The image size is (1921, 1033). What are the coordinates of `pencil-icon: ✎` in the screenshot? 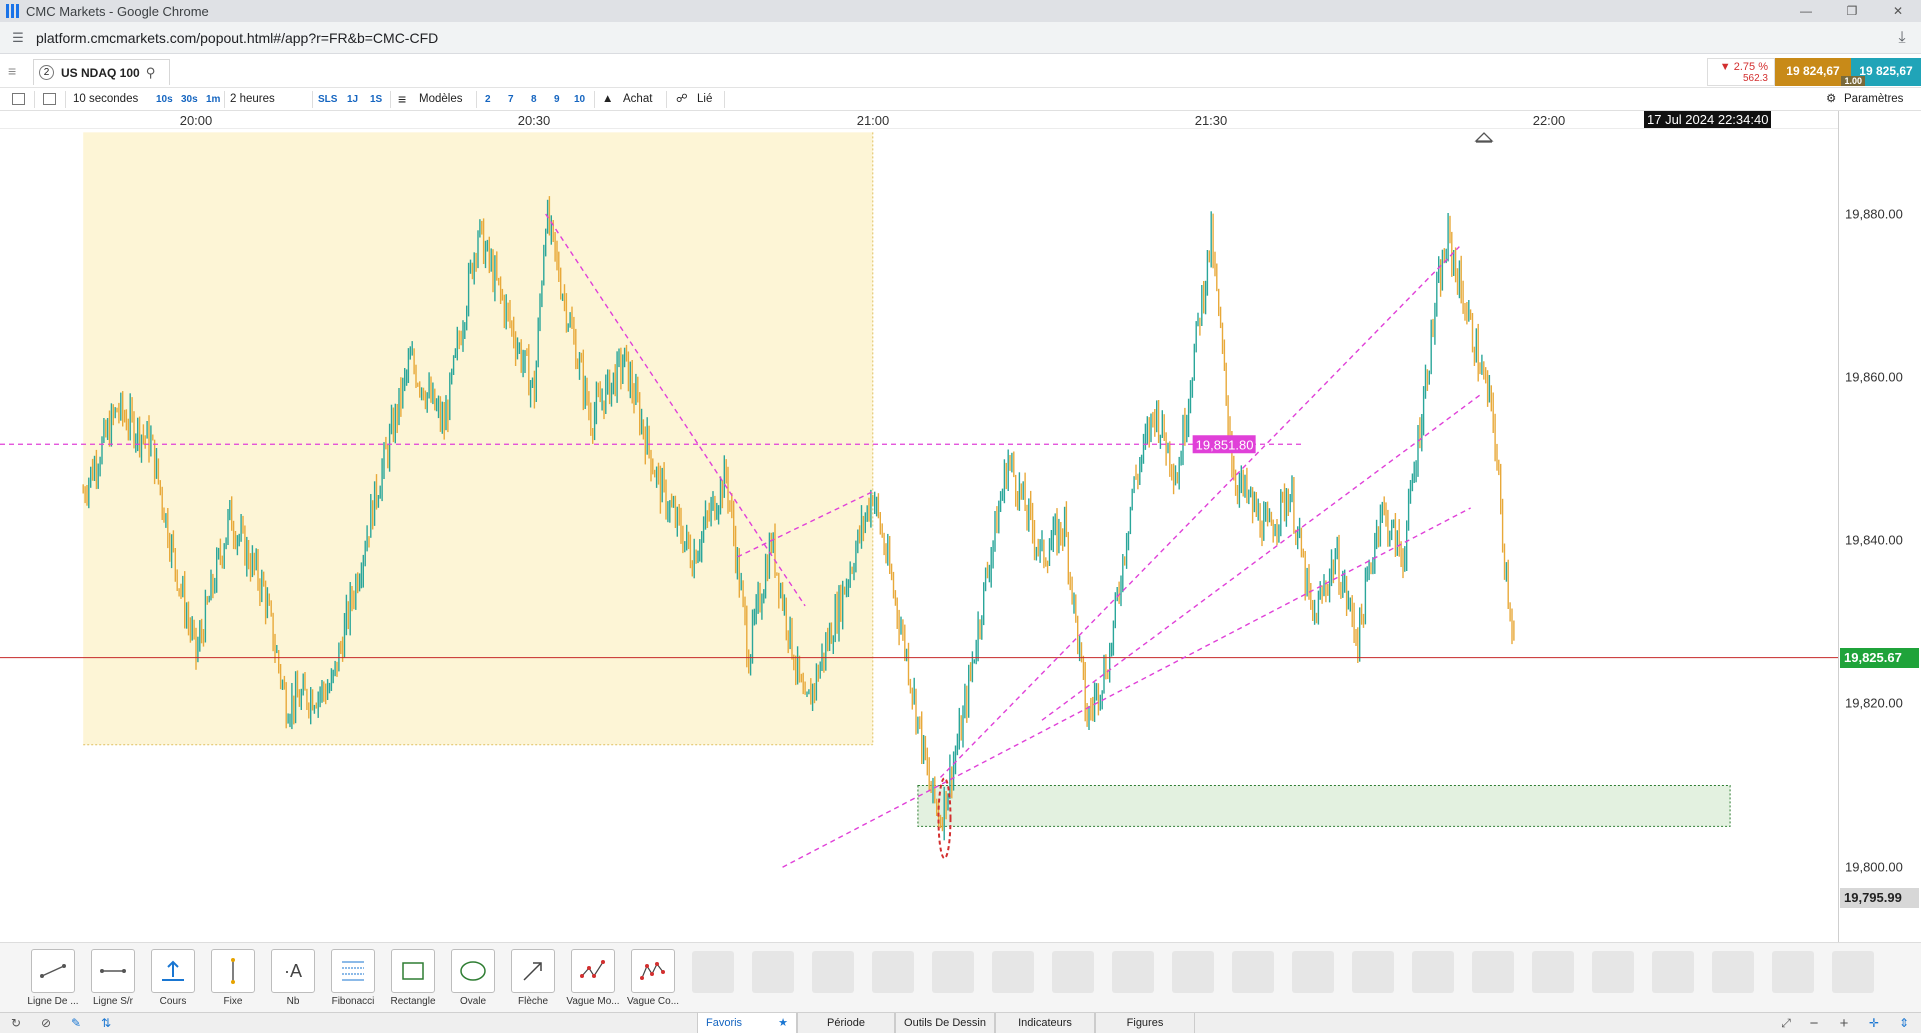 It's located at (76, 1023).